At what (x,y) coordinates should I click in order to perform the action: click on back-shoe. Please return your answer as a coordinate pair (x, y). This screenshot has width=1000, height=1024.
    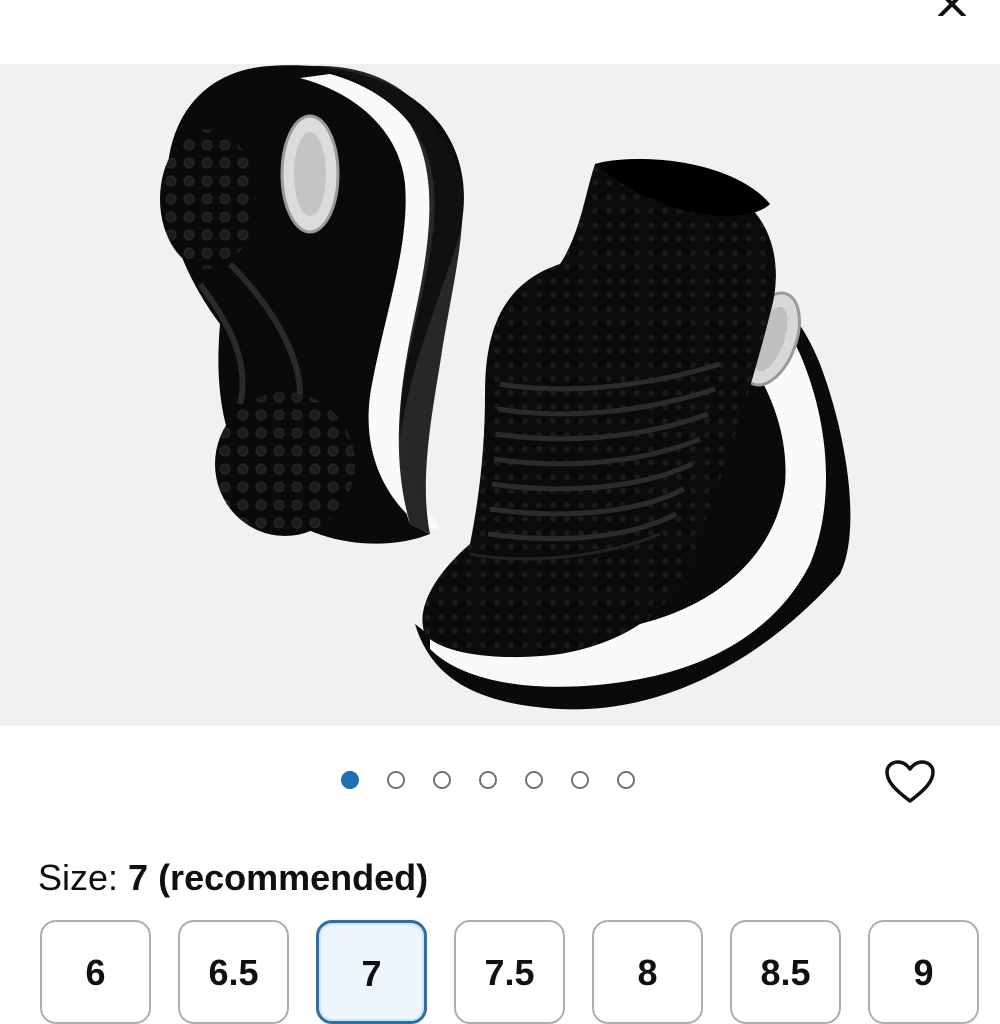
    Looking at the image, I should click on (312, 304).